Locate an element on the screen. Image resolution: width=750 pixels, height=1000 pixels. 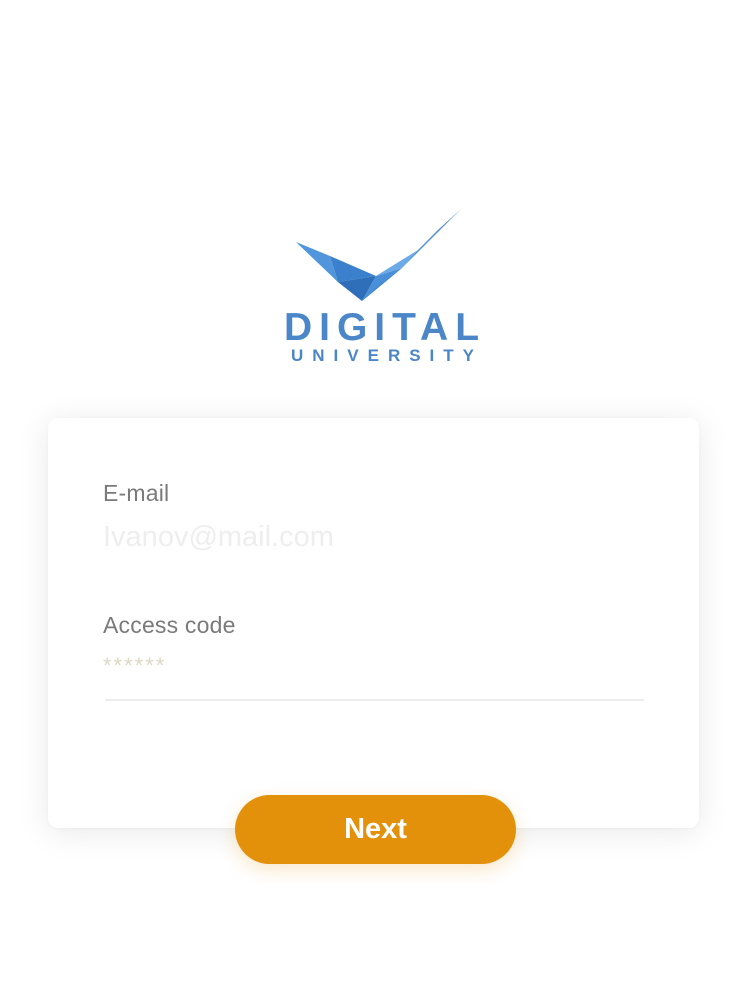
digital-university-logo: DIGITAL UNIVERSITY is located at coordinates (375, 285).